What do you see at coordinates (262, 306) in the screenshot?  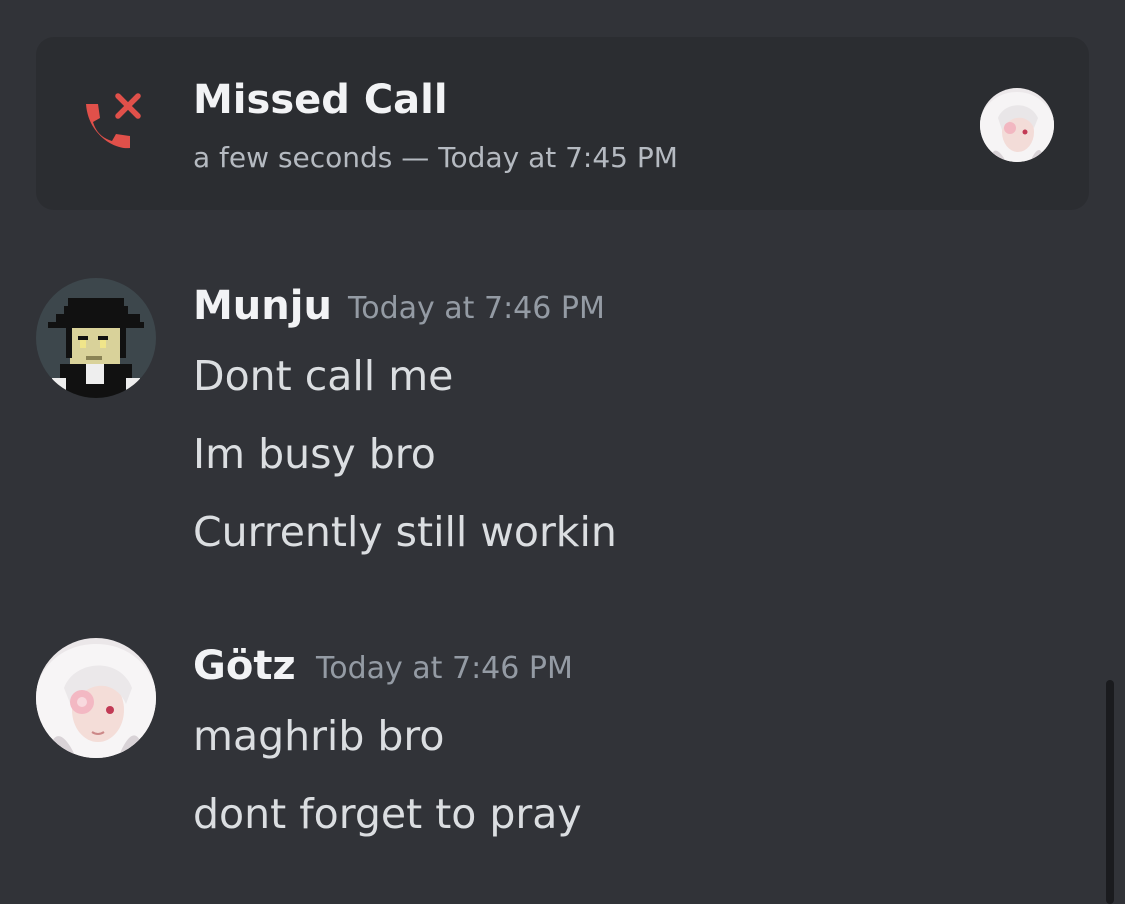 I see `message-author-munju: Munju` at bounding box center [262, 306].